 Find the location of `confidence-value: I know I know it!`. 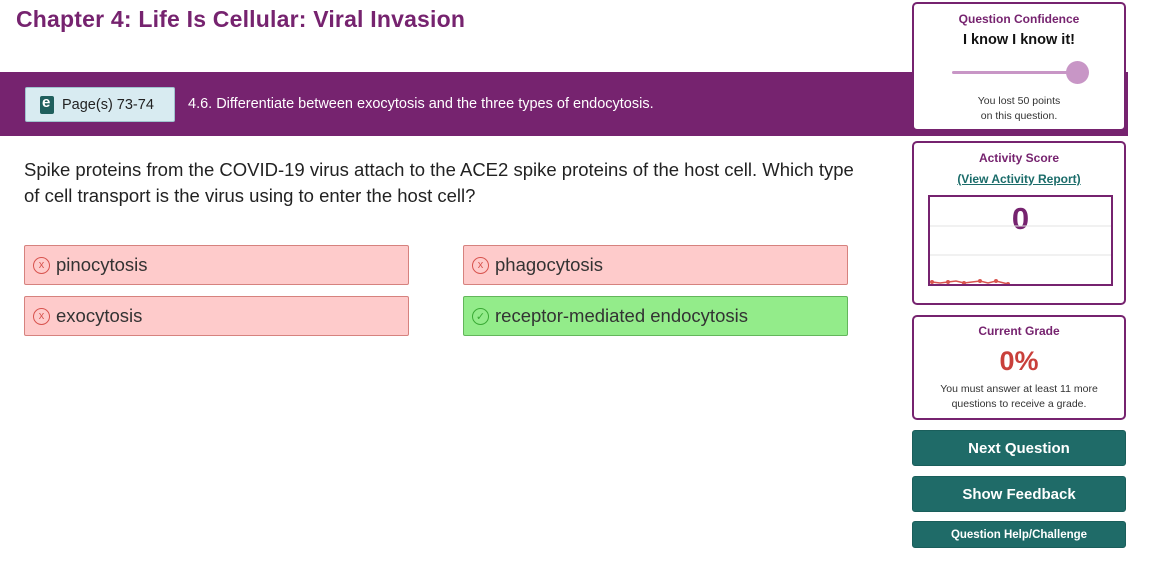

confidence-value: I know I know it! is located at coordinates (1019, 40).